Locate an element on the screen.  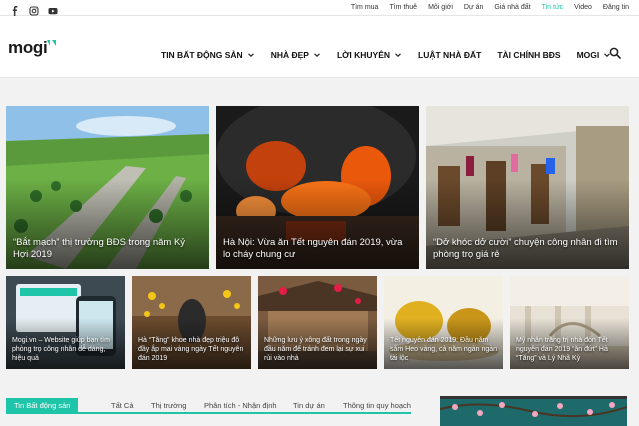
top-link: Môi giới is located at coordinates (440, 8).